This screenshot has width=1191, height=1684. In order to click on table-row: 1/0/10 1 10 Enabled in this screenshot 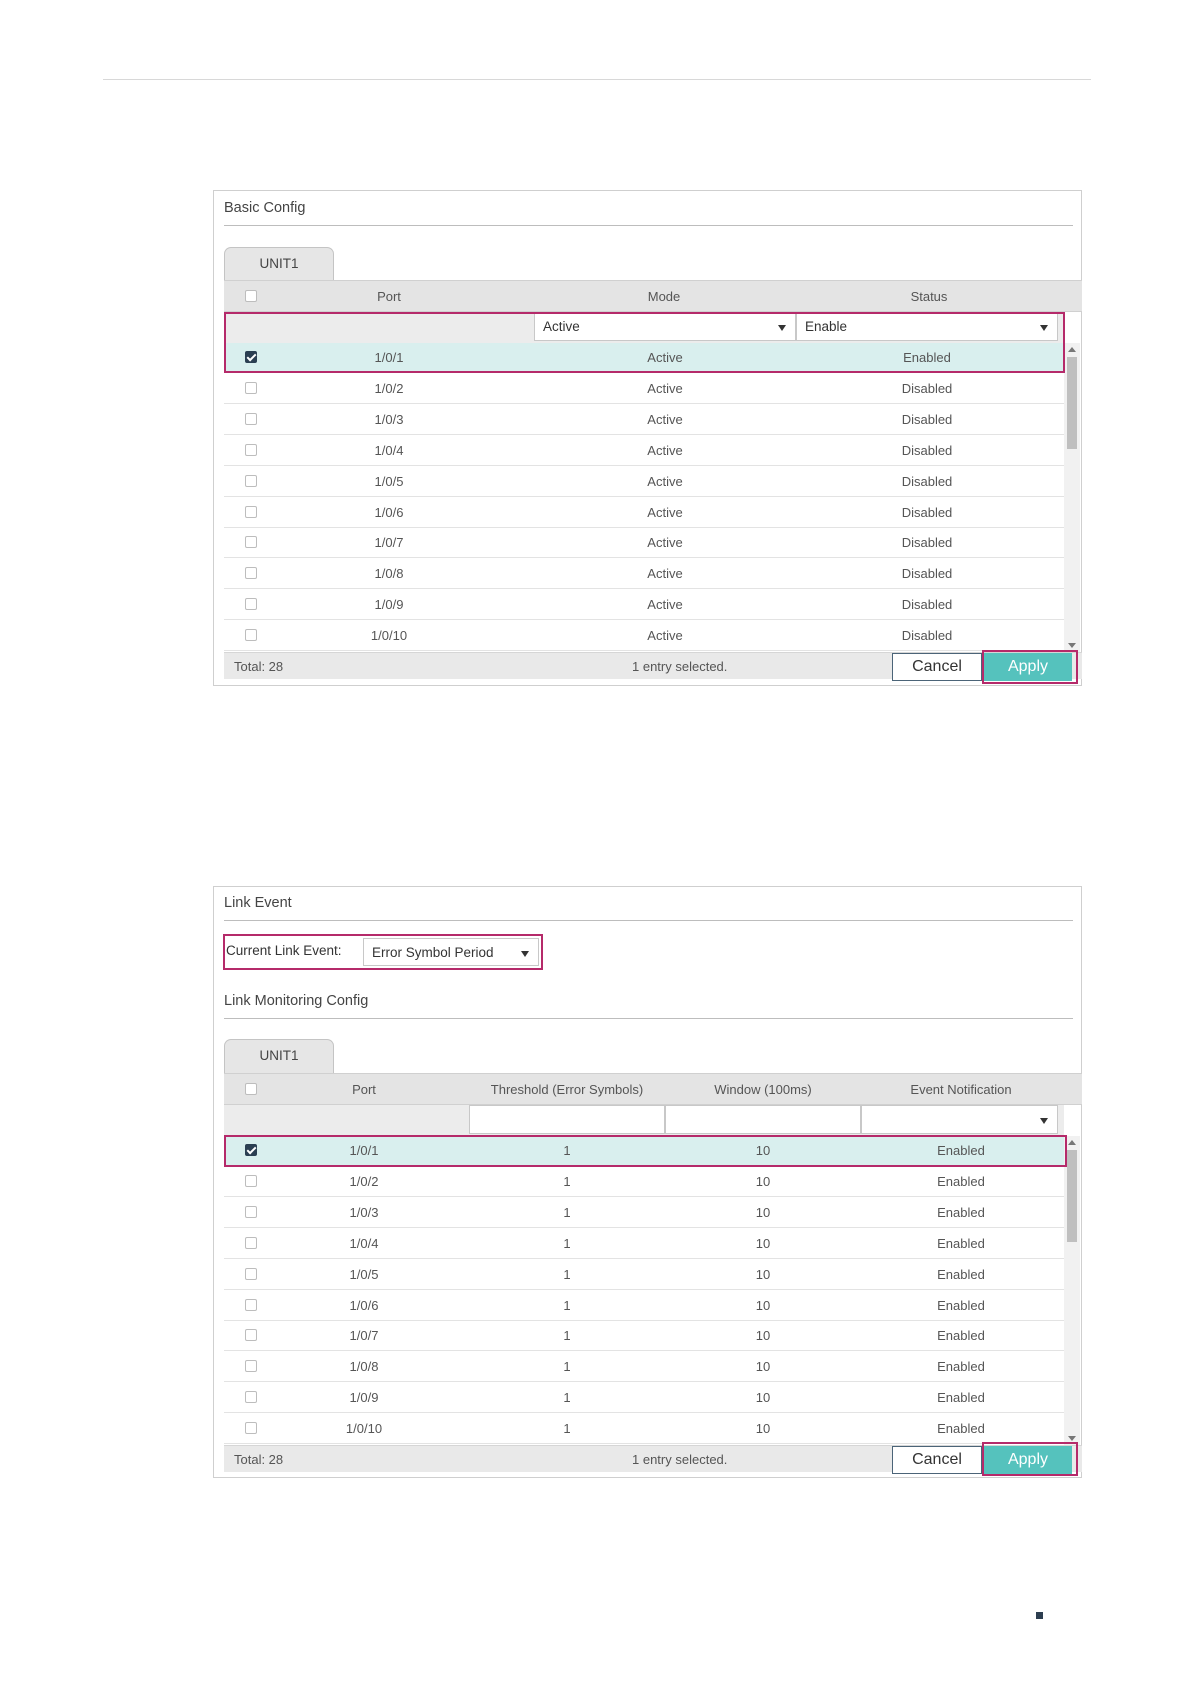, I will do `click(644, 1429)`.